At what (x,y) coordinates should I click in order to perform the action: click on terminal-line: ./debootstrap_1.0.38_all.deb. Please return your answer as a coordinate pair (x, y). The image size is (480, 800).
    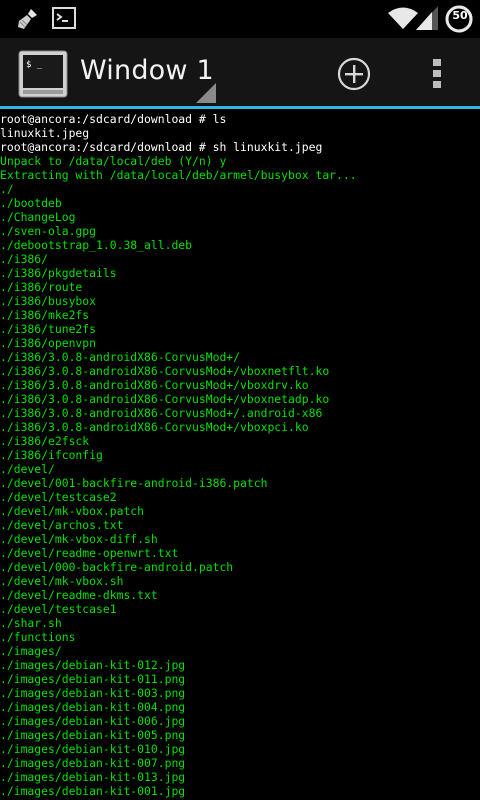
    Looking at the image, I should click on (96, 245).